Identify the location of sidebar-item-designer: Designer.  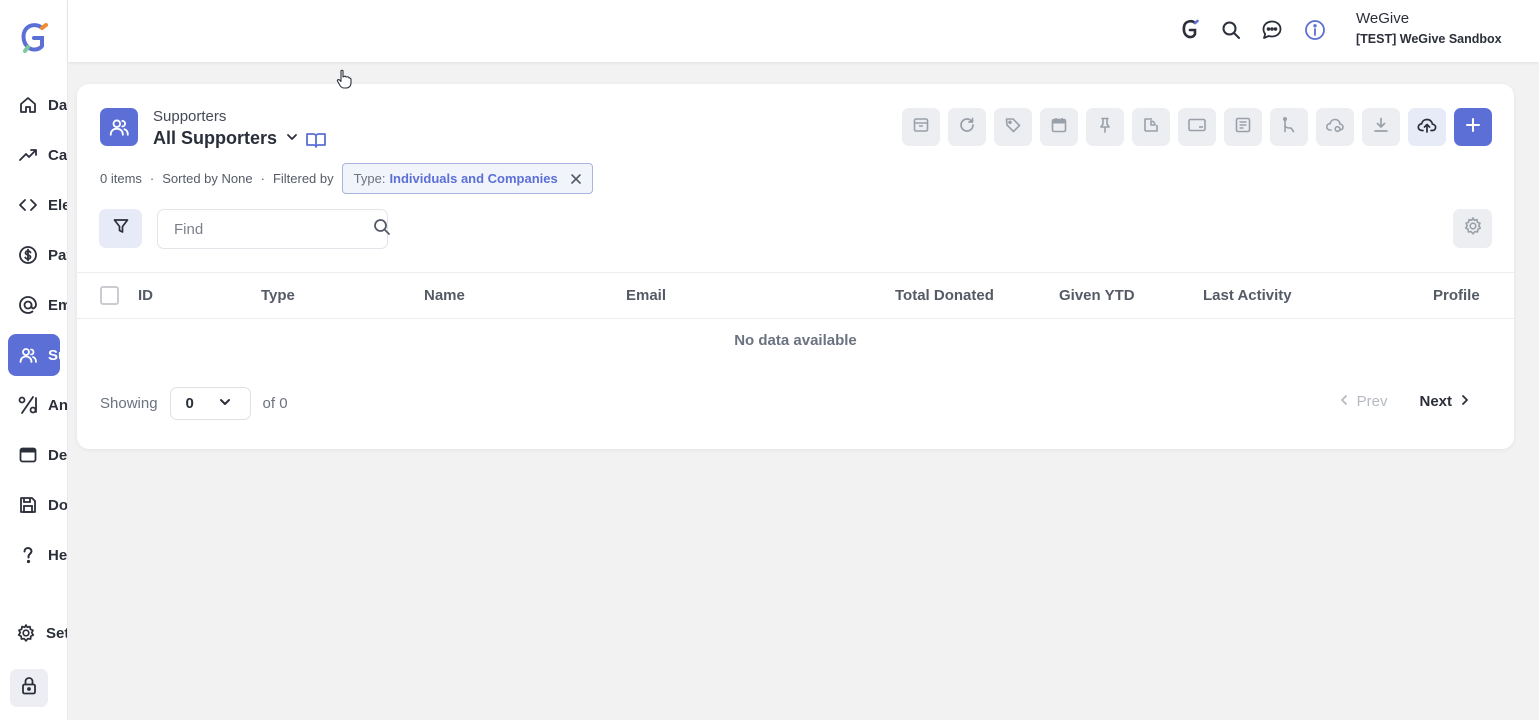
(37, 455).